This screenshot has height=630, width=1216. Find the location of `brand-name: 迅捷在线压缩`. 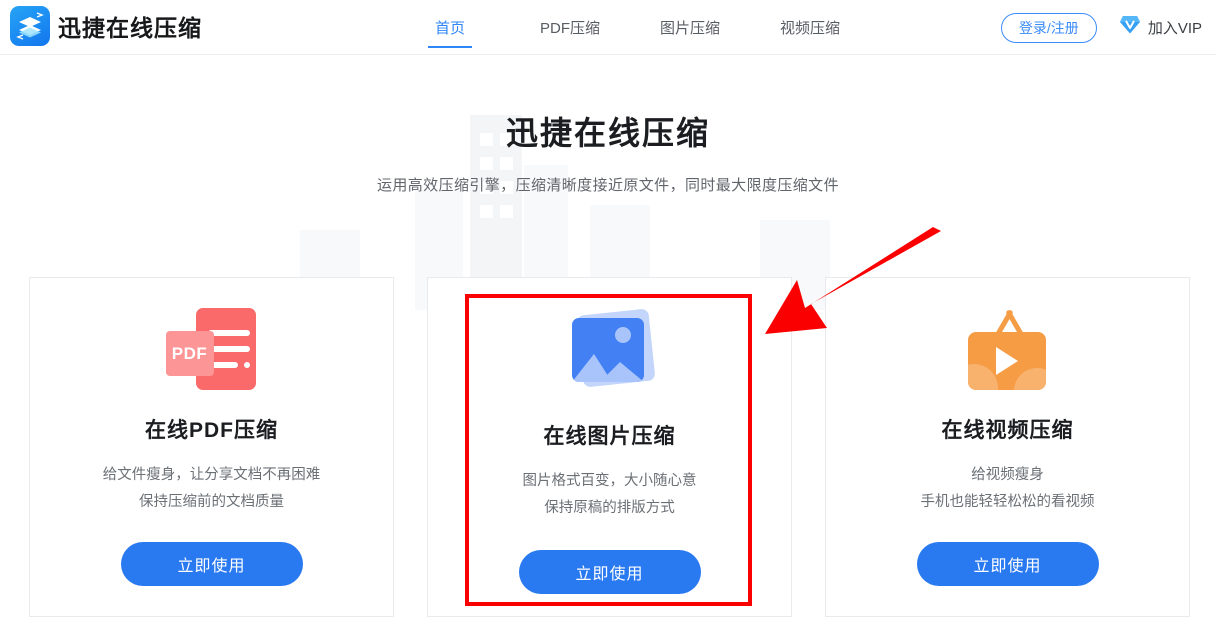

brand-name: 迅捷在线压缩 is located at coordinates (130, 28).